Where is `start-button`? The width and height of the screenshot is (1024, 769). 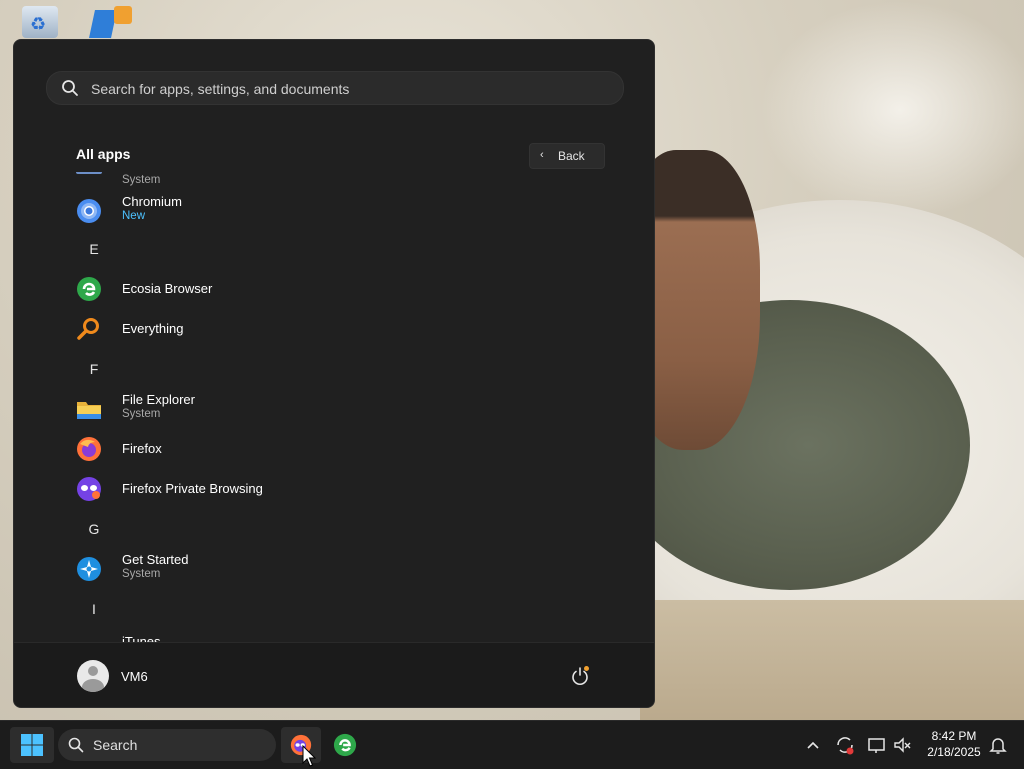
start-button is located at coordinates (32, 745).